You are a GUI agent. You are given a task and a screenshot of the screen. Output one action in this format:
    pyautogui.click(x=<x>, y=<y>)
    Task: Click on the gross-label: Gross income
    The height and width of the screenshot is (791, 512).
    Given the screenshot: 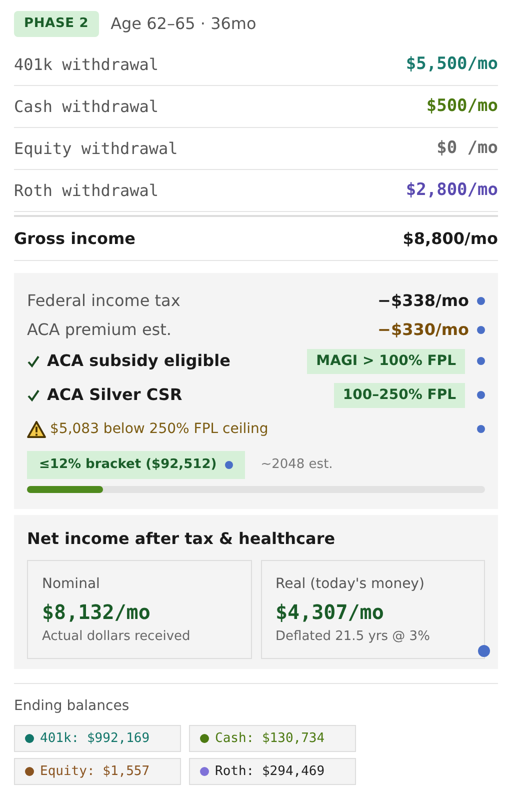 What is the action you would take?
    pyautogui.click(x=75, y=239)
    